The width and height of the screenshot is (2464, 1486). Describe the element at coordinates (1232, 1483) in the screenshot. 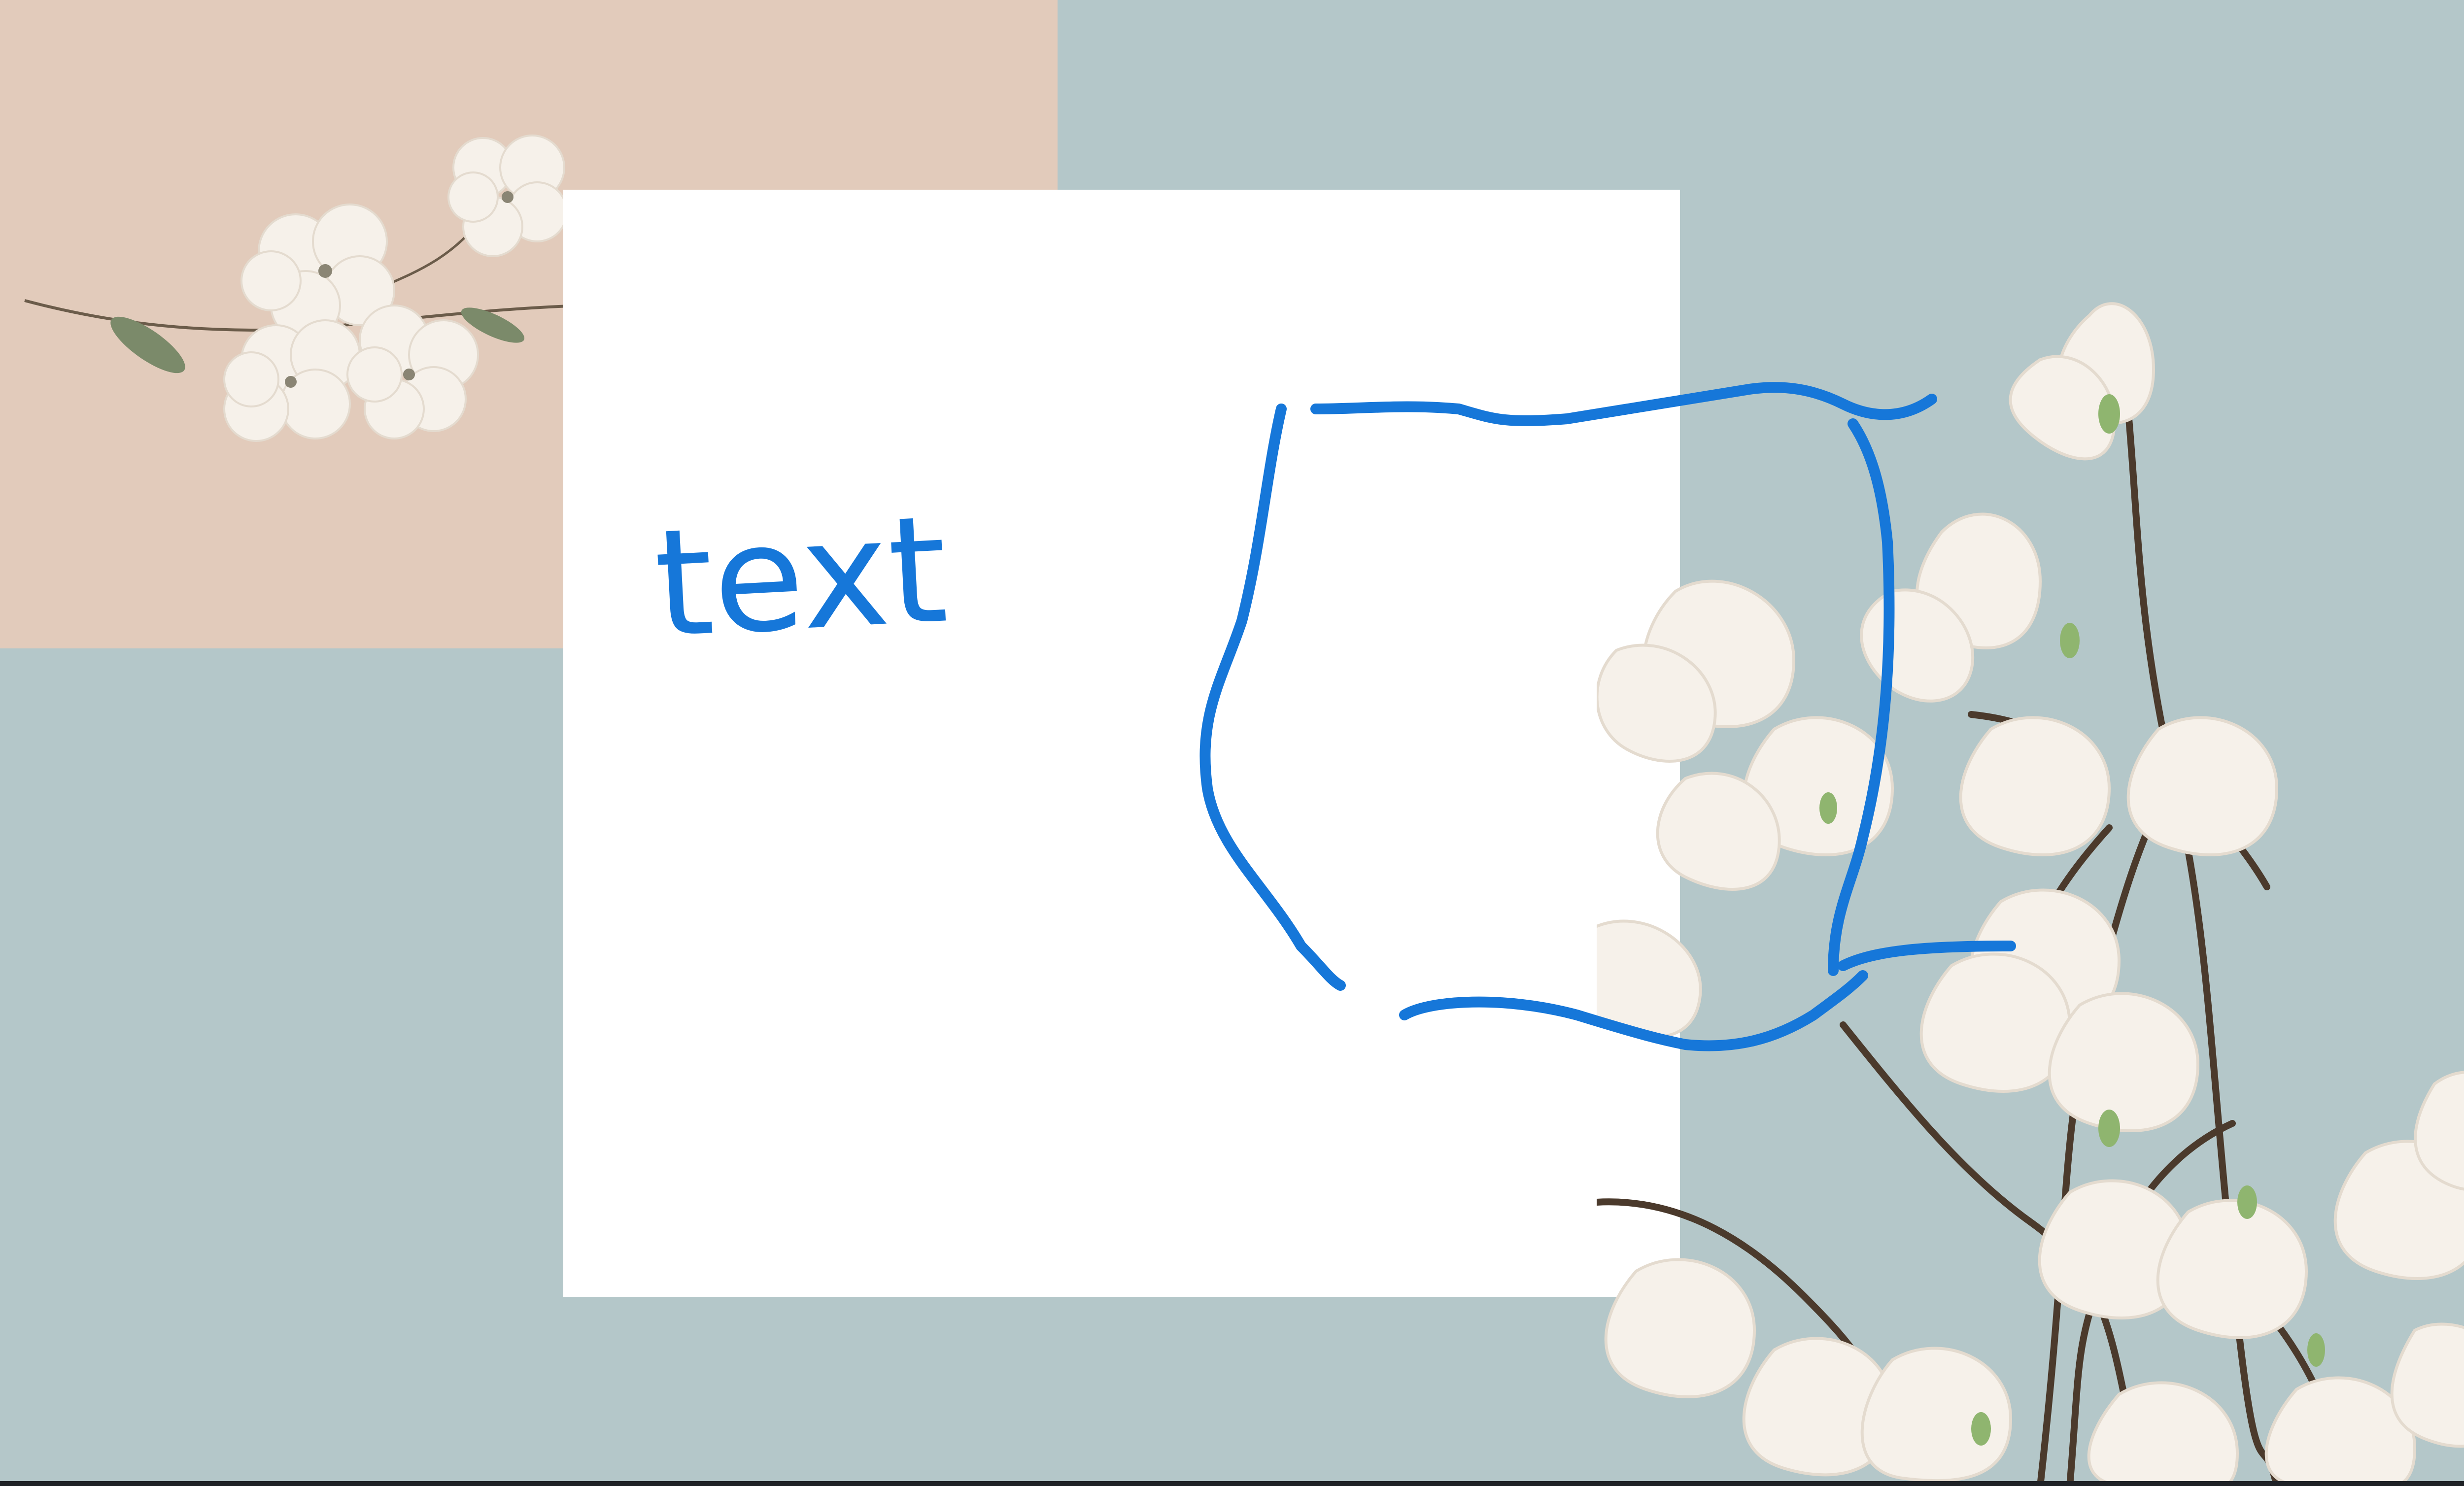

I see `bottom-edge` at that location.